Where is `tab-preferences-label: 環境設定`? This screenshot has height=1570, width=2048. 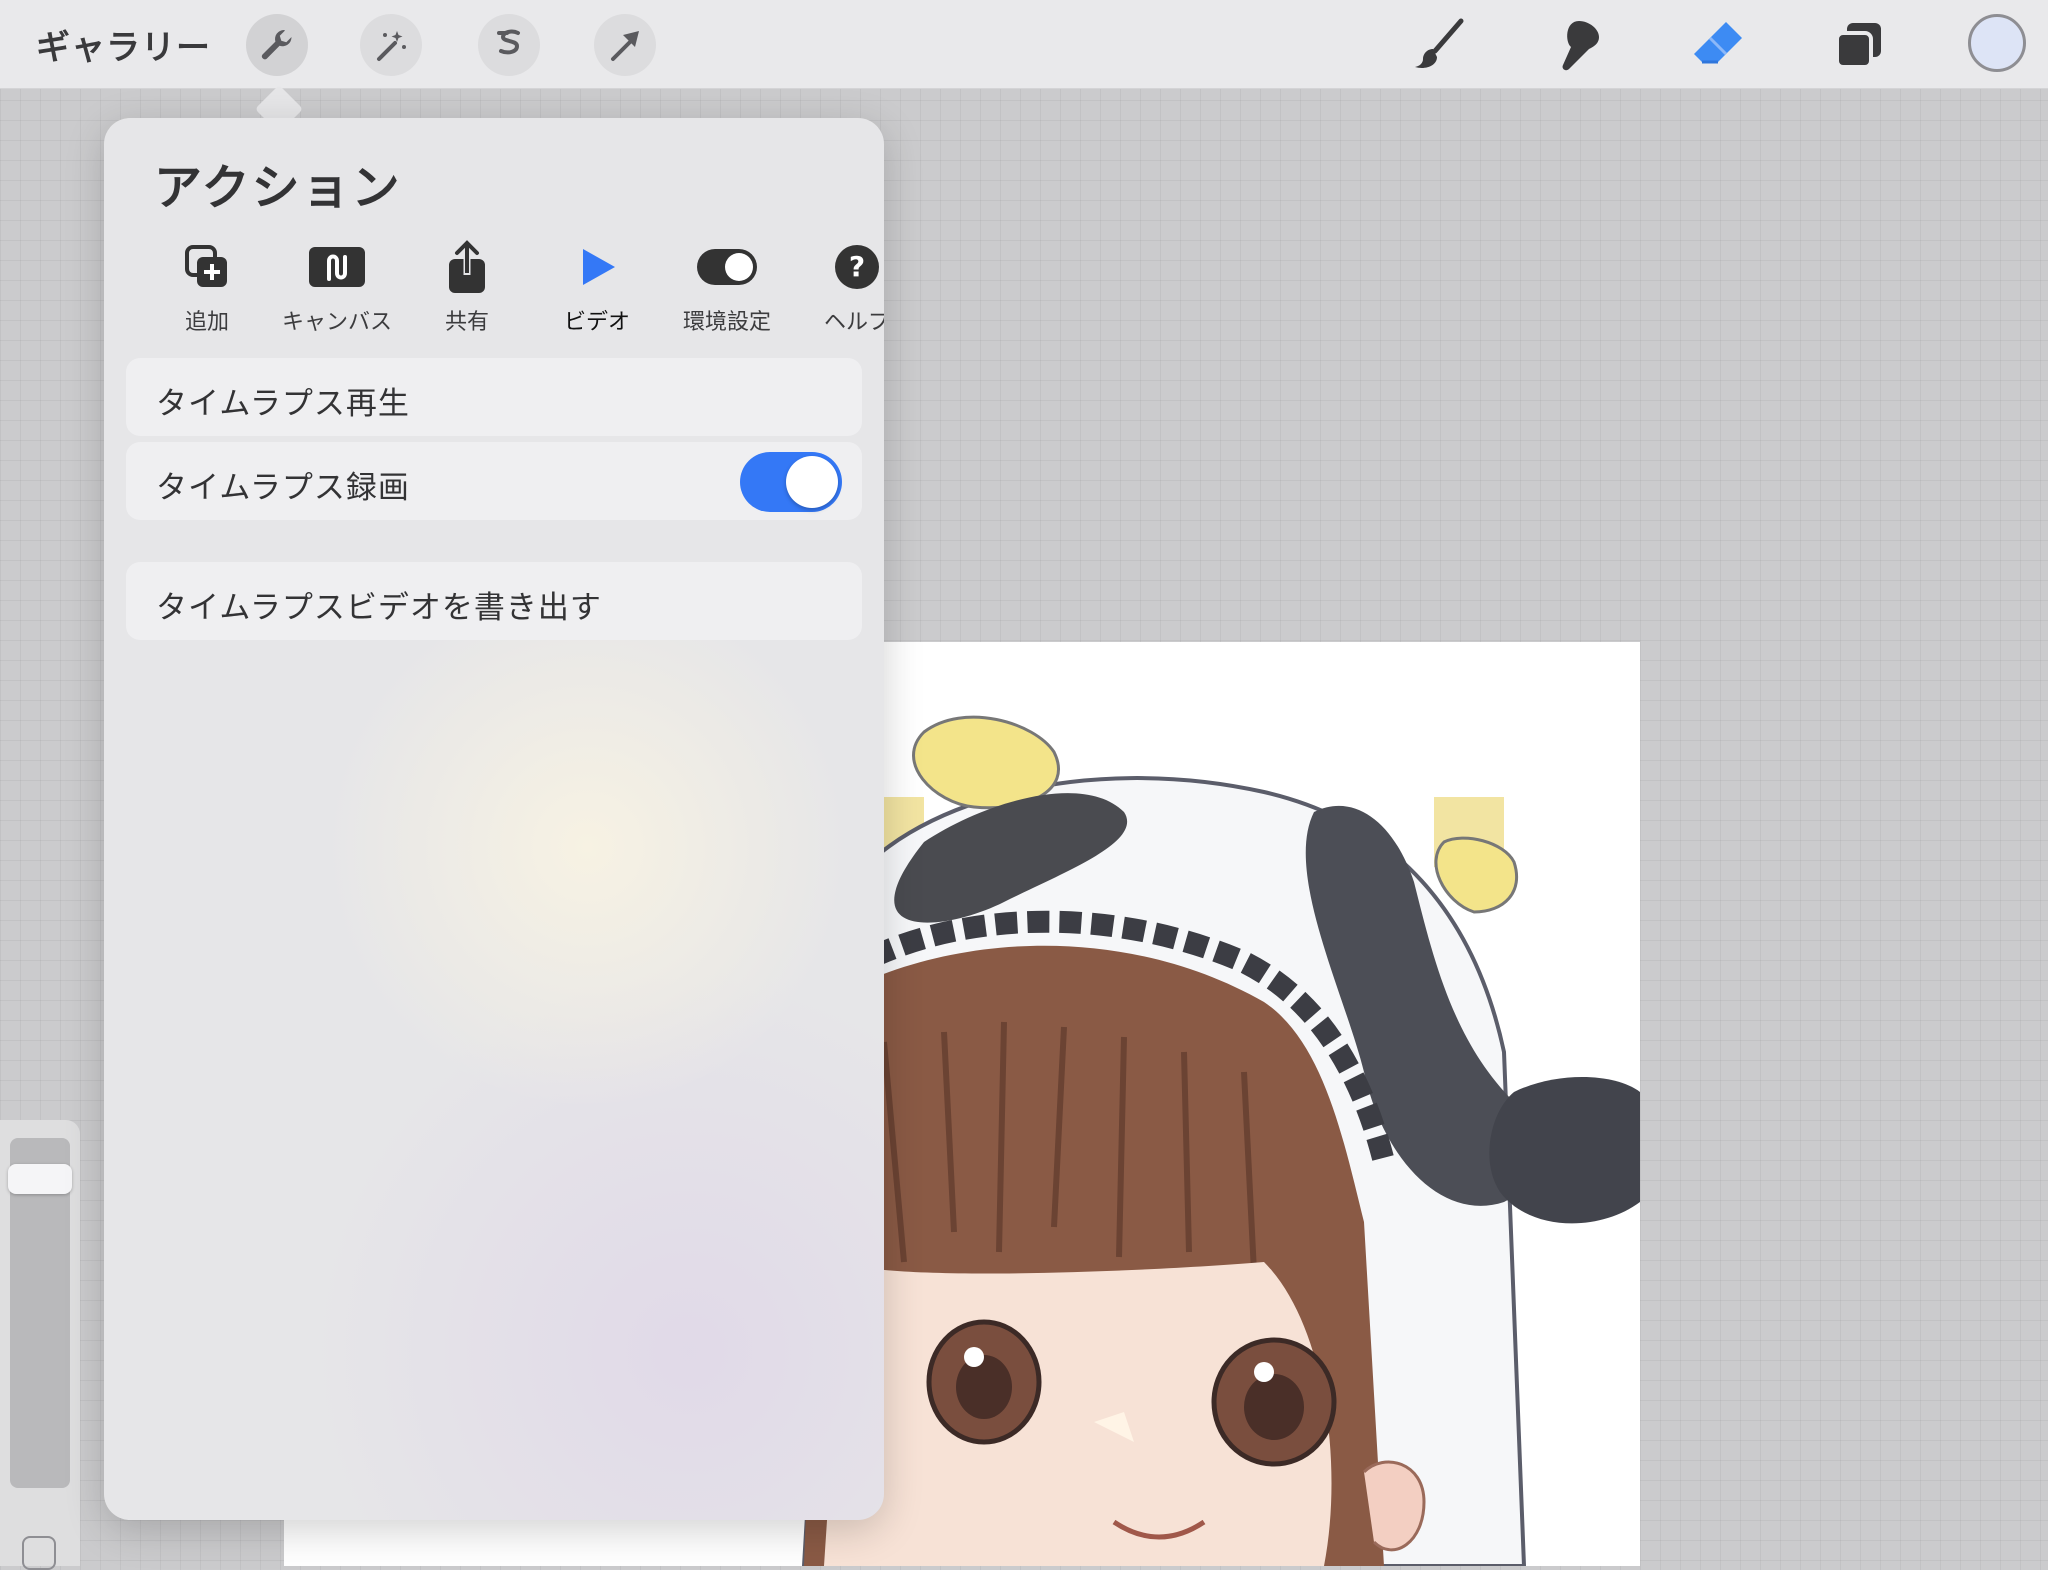 tab-preferences-label: 環境設定 is located at coordinates (726, 322).